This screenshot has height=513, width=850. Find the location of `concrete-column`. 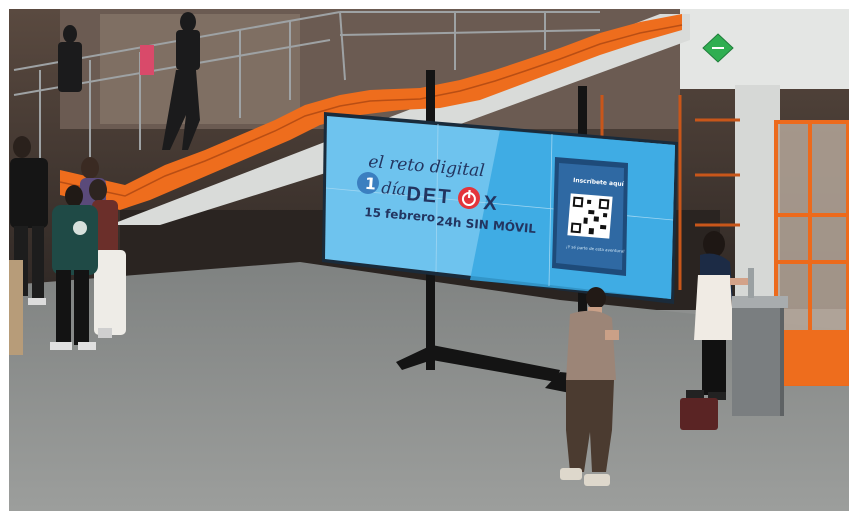

concrete-column is located at coordinates (757, 195).